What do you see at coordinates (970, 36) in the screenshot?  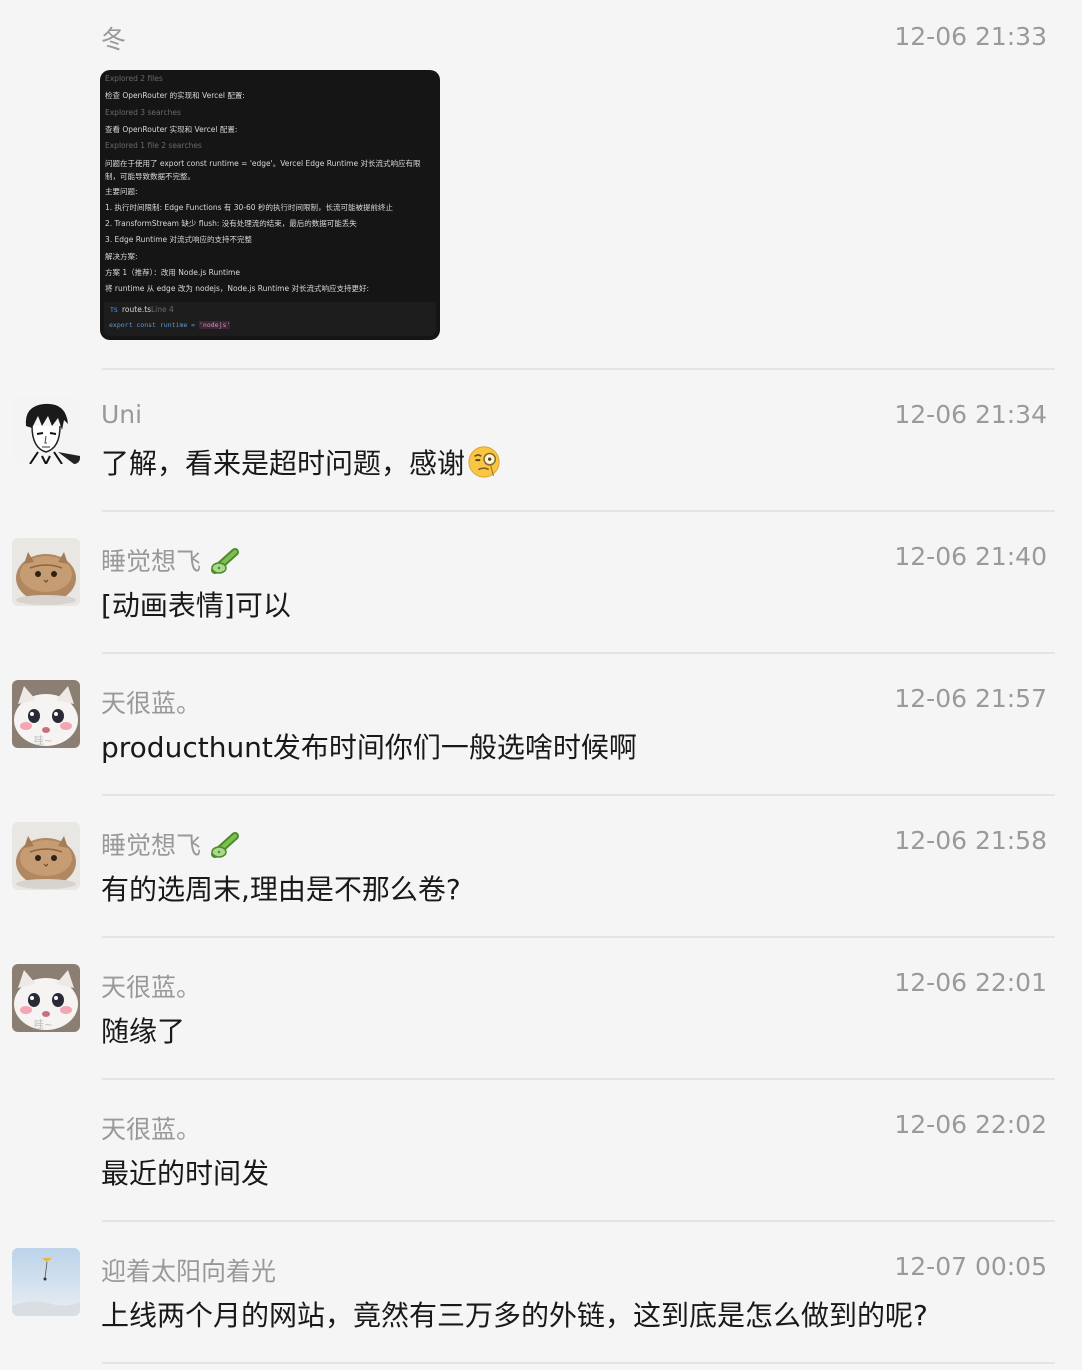 I see `message-time: 12-06 21:33` at bounding box center [970, 36].